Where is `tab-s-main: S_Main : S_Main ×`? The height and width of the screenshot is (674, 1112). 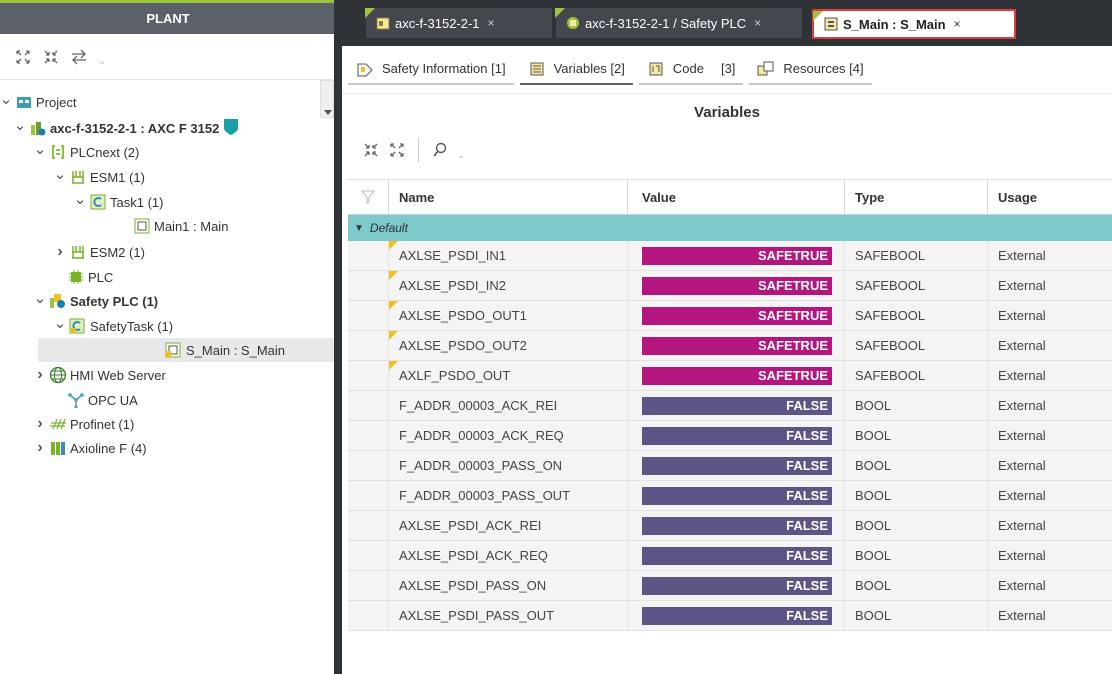 tab-s-main: S_Main : S_Main × is located at coordinates (914, 24).